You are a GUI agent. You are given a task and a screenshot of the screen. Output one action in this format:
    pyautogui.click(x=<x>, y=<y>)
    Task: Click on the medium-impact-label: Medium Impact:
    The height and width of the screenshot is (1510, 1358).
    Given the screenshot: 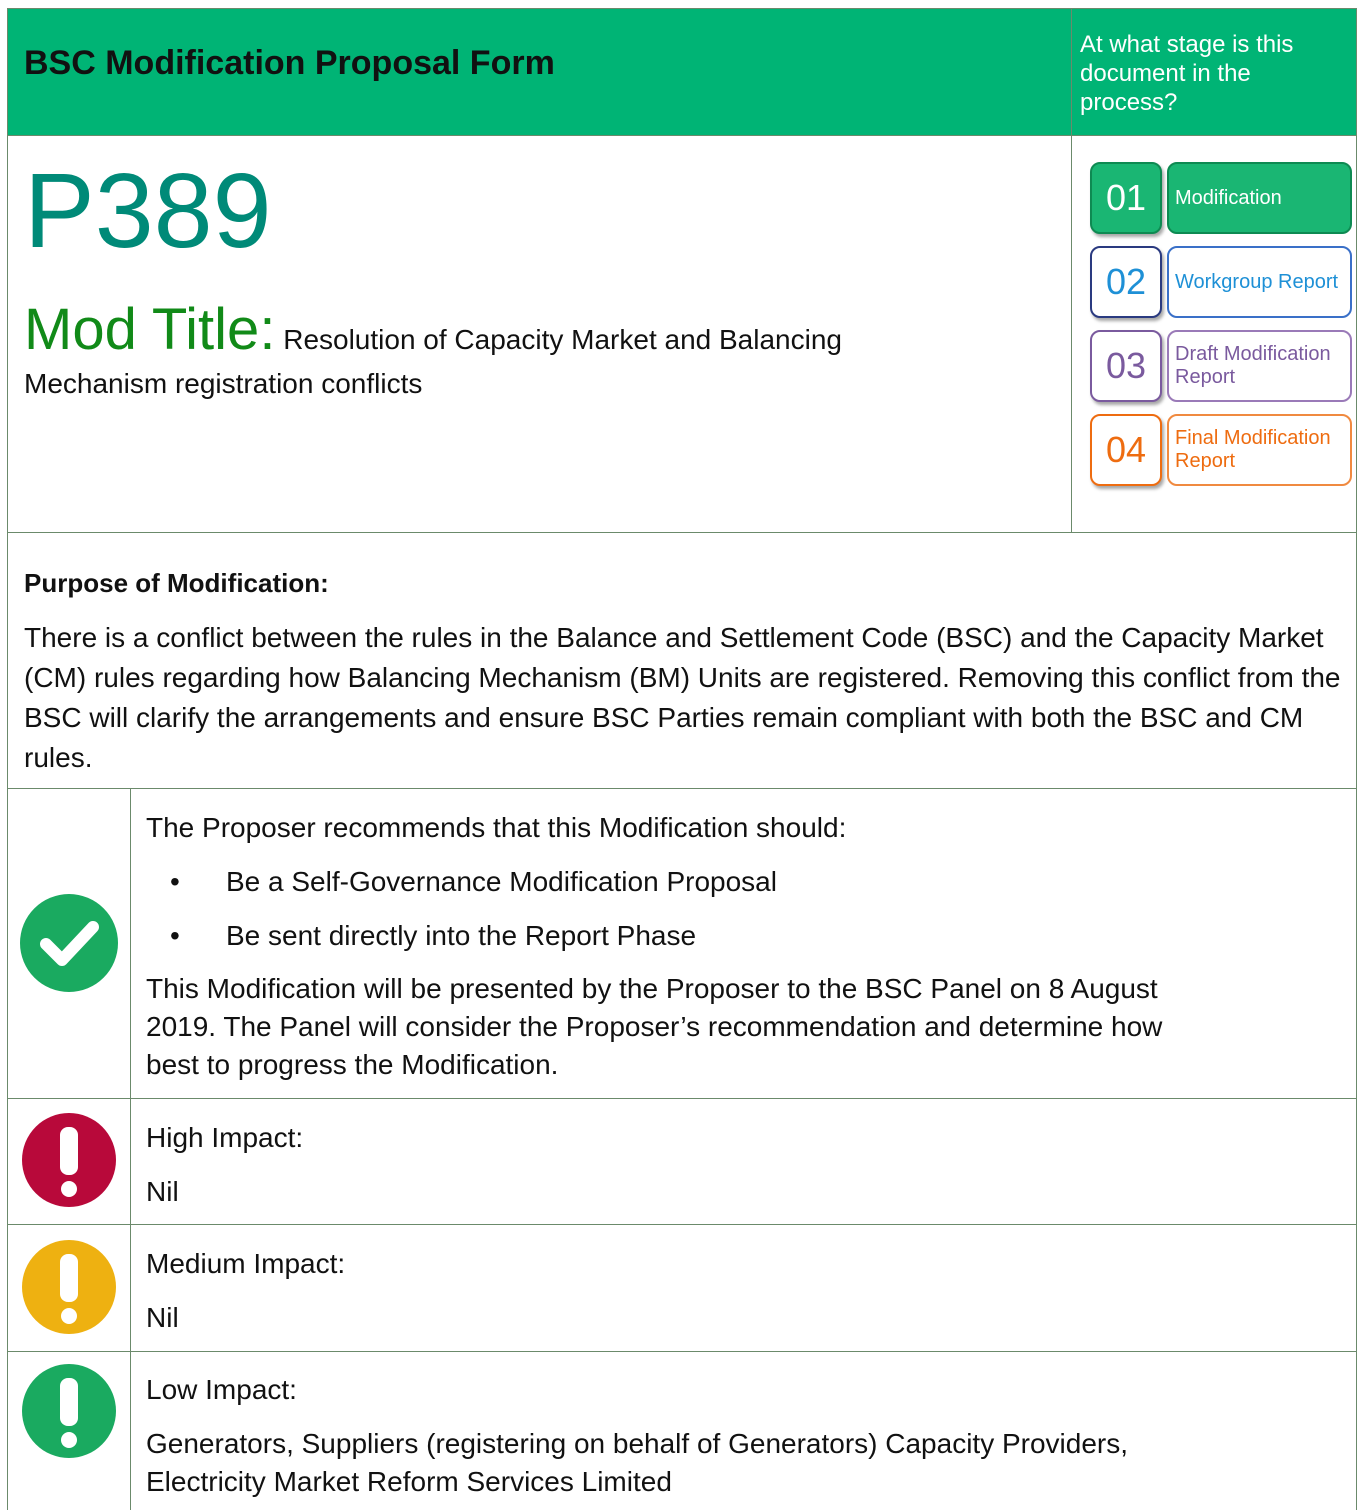 What is the action you would take?
    pyautogui.click(x=246, y=1263)
    